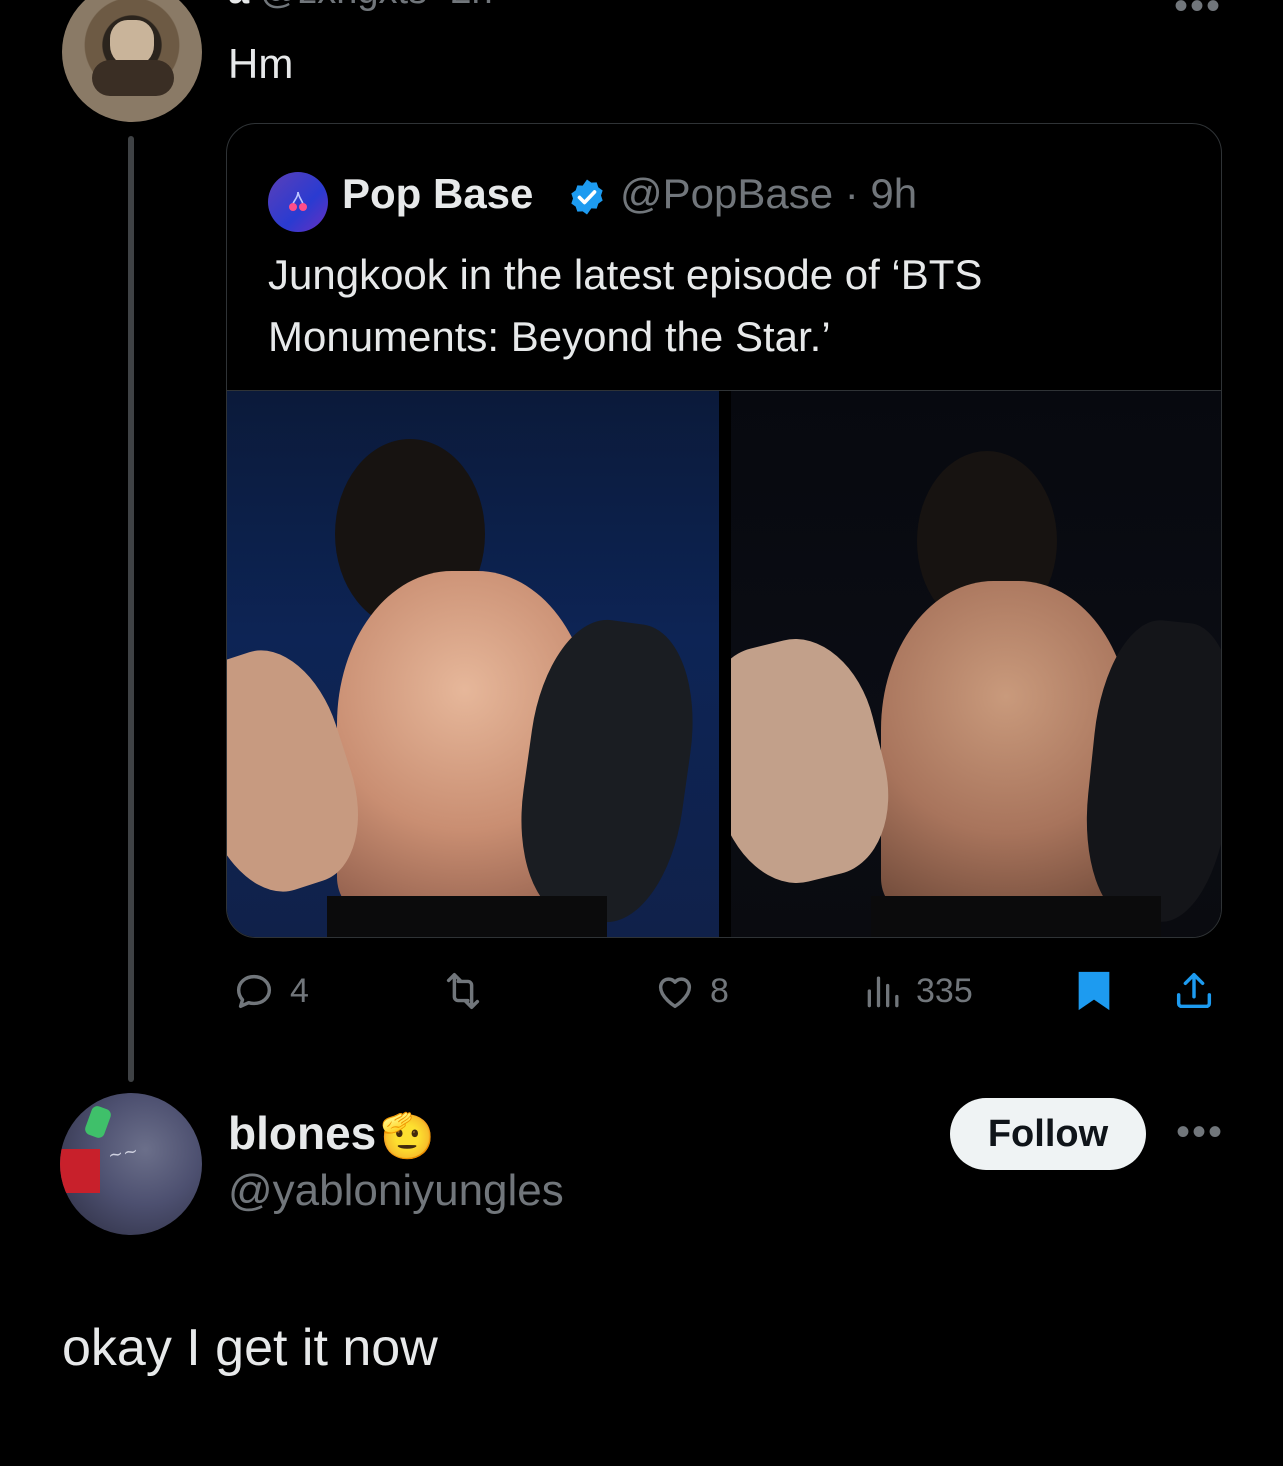  I want to click on quoted-author-avatar, so click(298, 202).